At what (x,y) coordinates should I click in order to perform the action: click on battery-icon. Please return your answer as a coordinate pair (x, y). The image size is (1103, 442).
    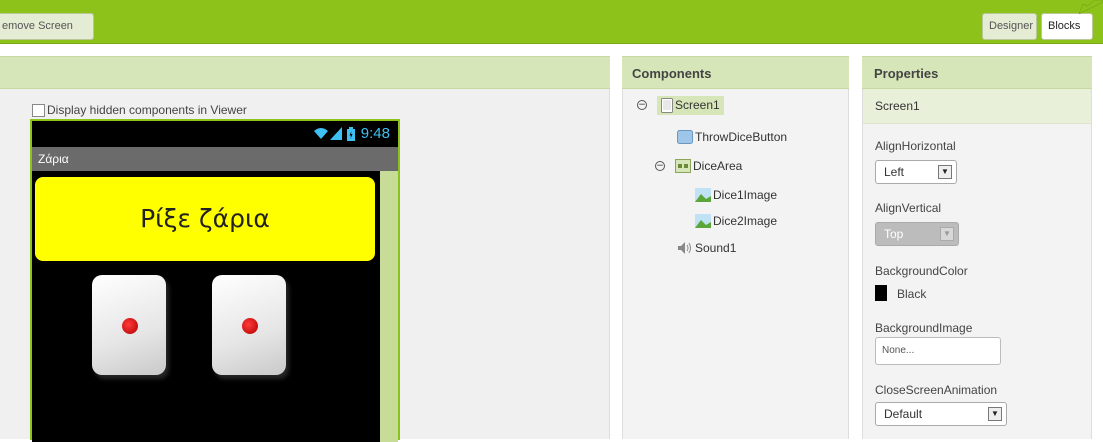
    Looking at the image, I should click on (350, 133).